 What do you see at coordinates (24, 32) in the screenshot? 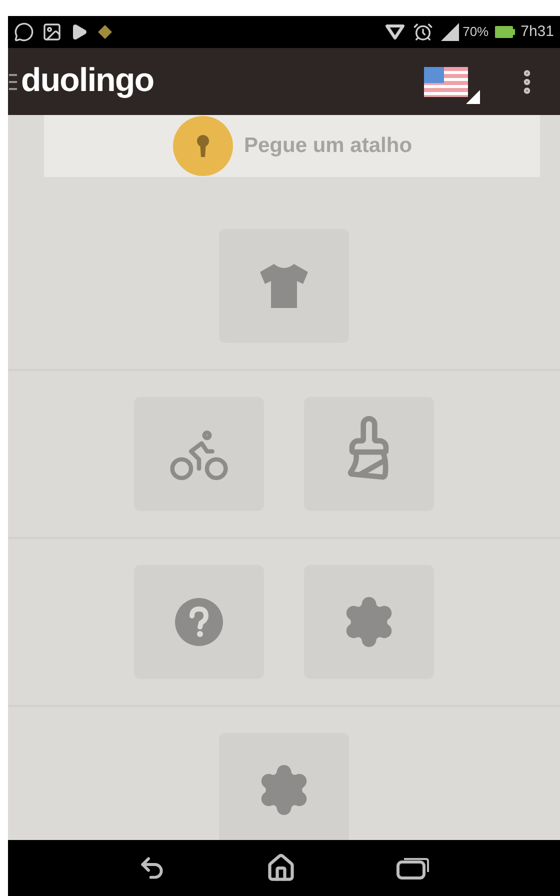
I see `chat-icon` at bounding box center [24, 32].